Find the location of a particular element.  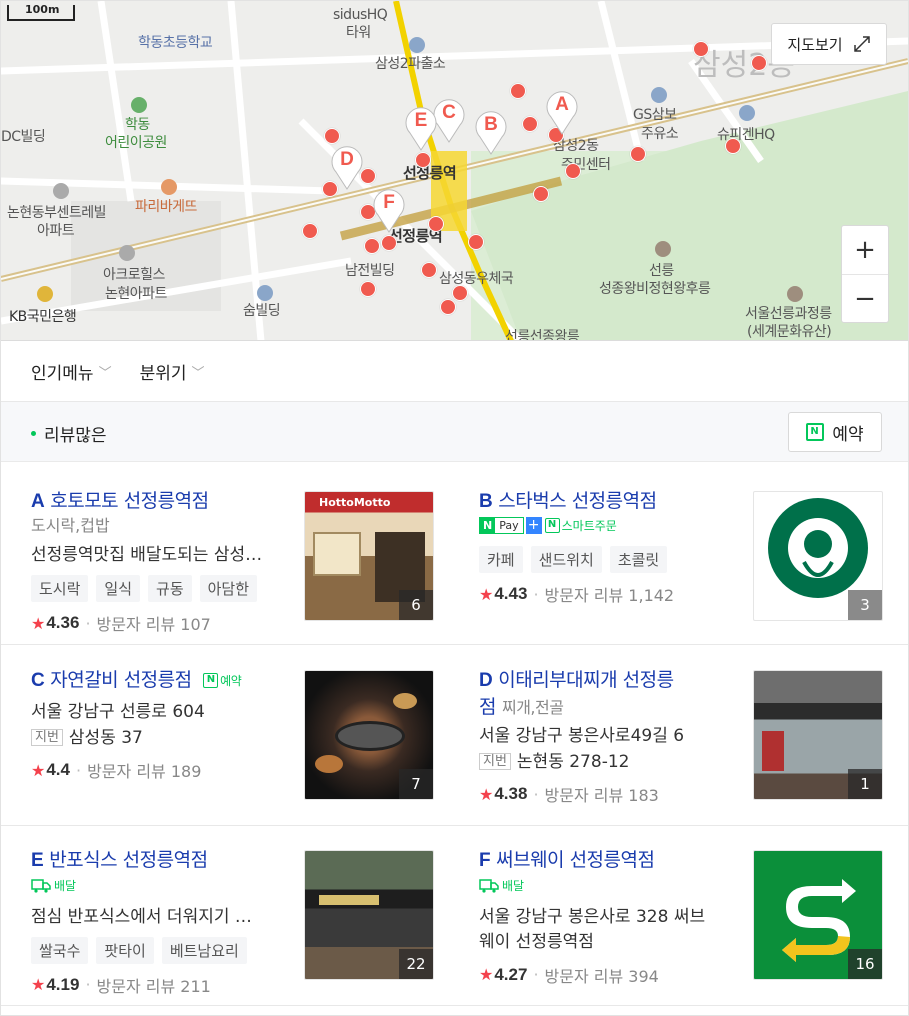

photo-count: 3 is located at coordinates (865, 605).